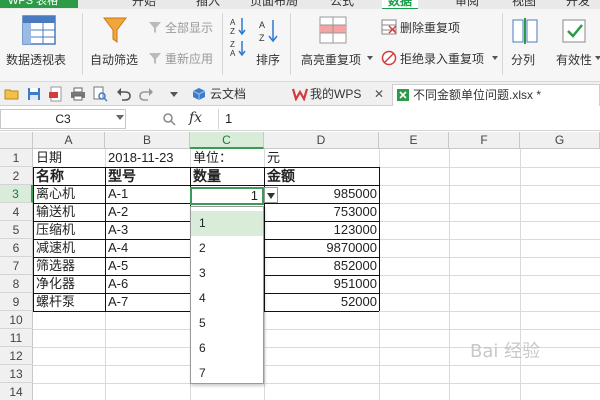 This screenshot has width=600, height=400. What do you see at coordinates (155, 27) in the screenshot?
I see `funnel-small-icon` at bounding box center [155, 27].